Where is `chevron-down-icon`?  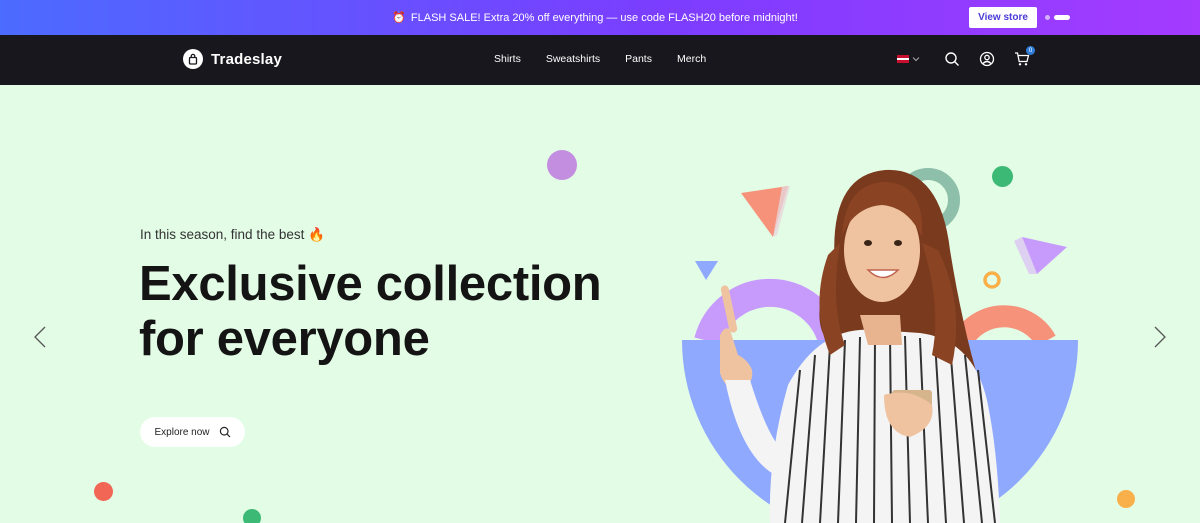 chevron-down-icon is located at coordinates (916, 59).